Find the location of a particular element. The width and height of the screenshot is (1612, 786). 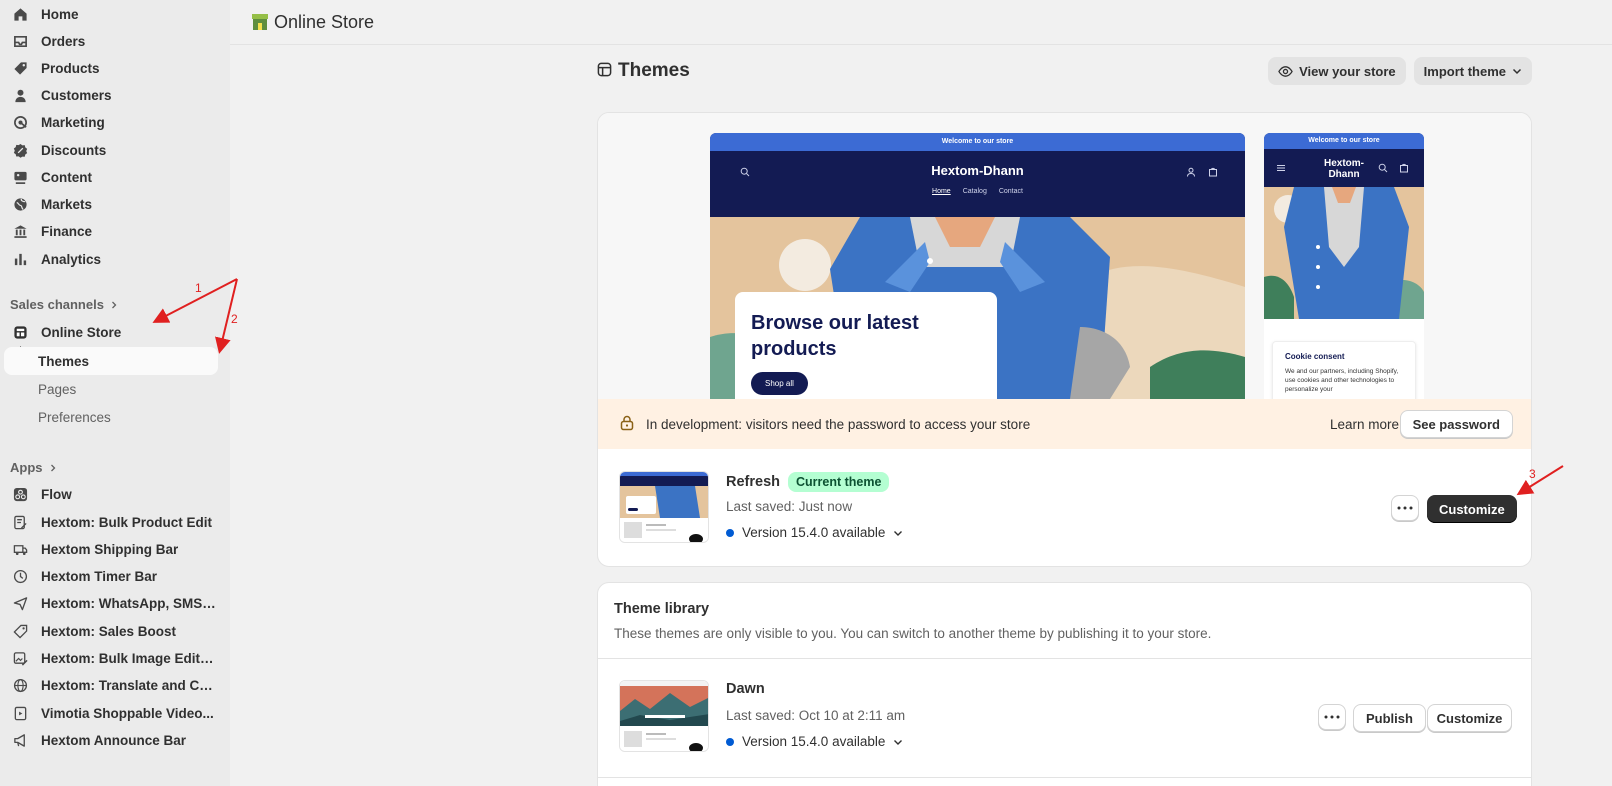

sidebar-item-themes: Themes is located at coordinates (111, 361).